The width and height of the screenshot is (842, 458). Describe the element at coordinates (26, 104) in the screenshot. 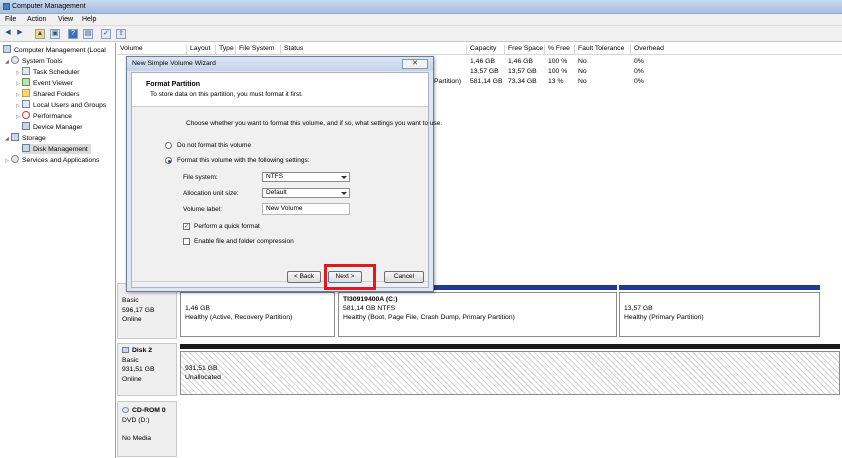

I see `users-icon` at that location.